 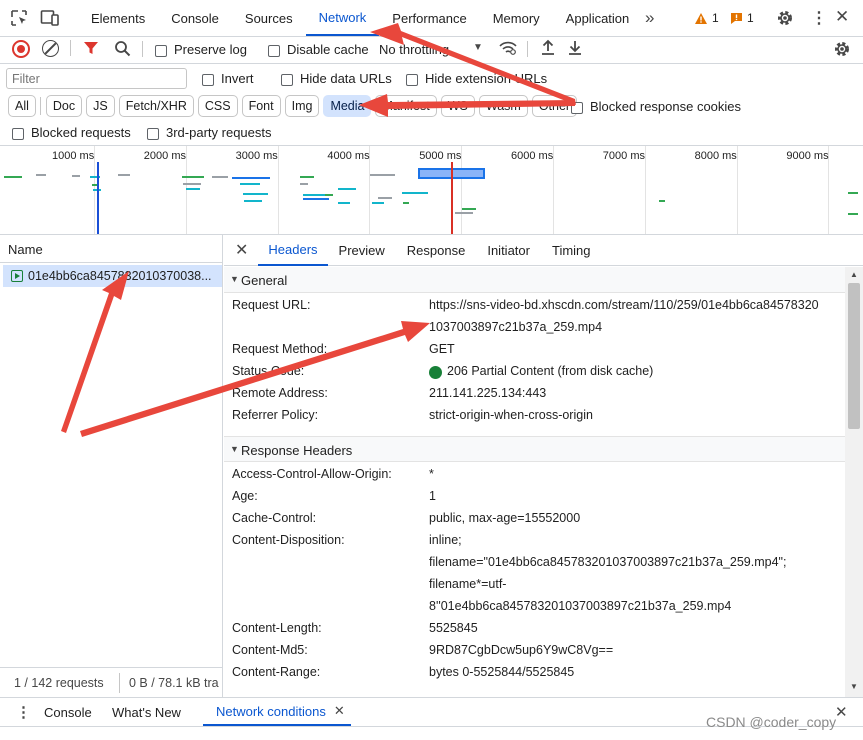 What do you see at coordinates (854, 274) in the screenshot?
I see `scroll-up-icon: ▲` at bounding box center [854, 274].